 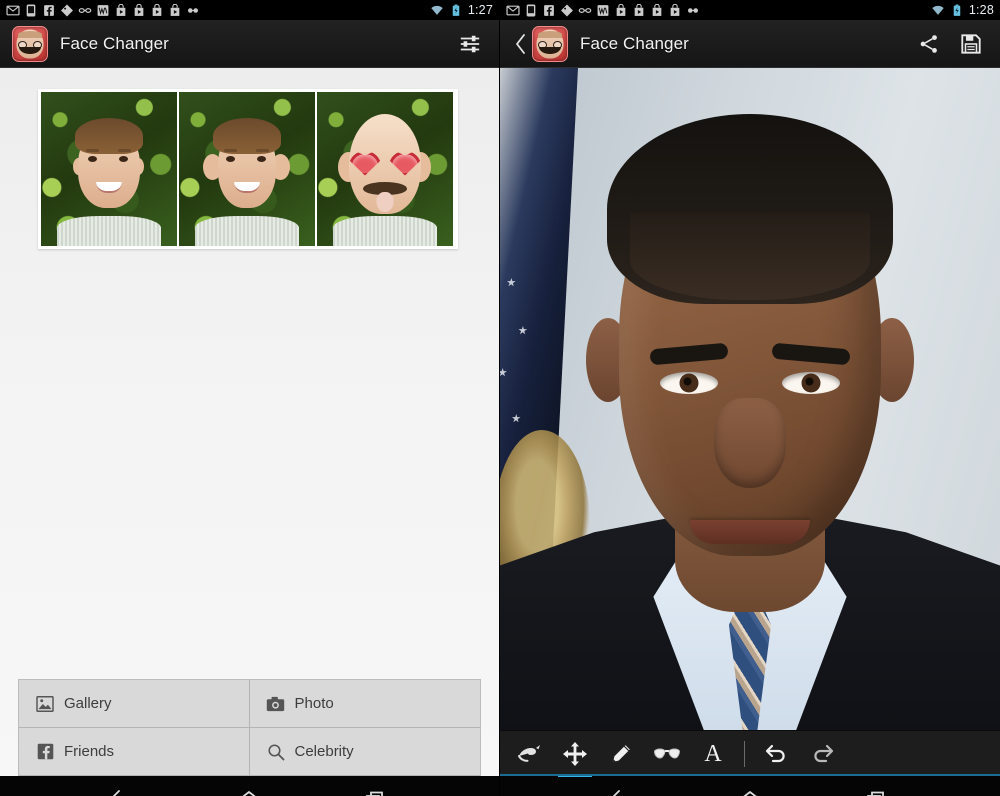 I want to click on settings-button, so click(x=470, y=44).